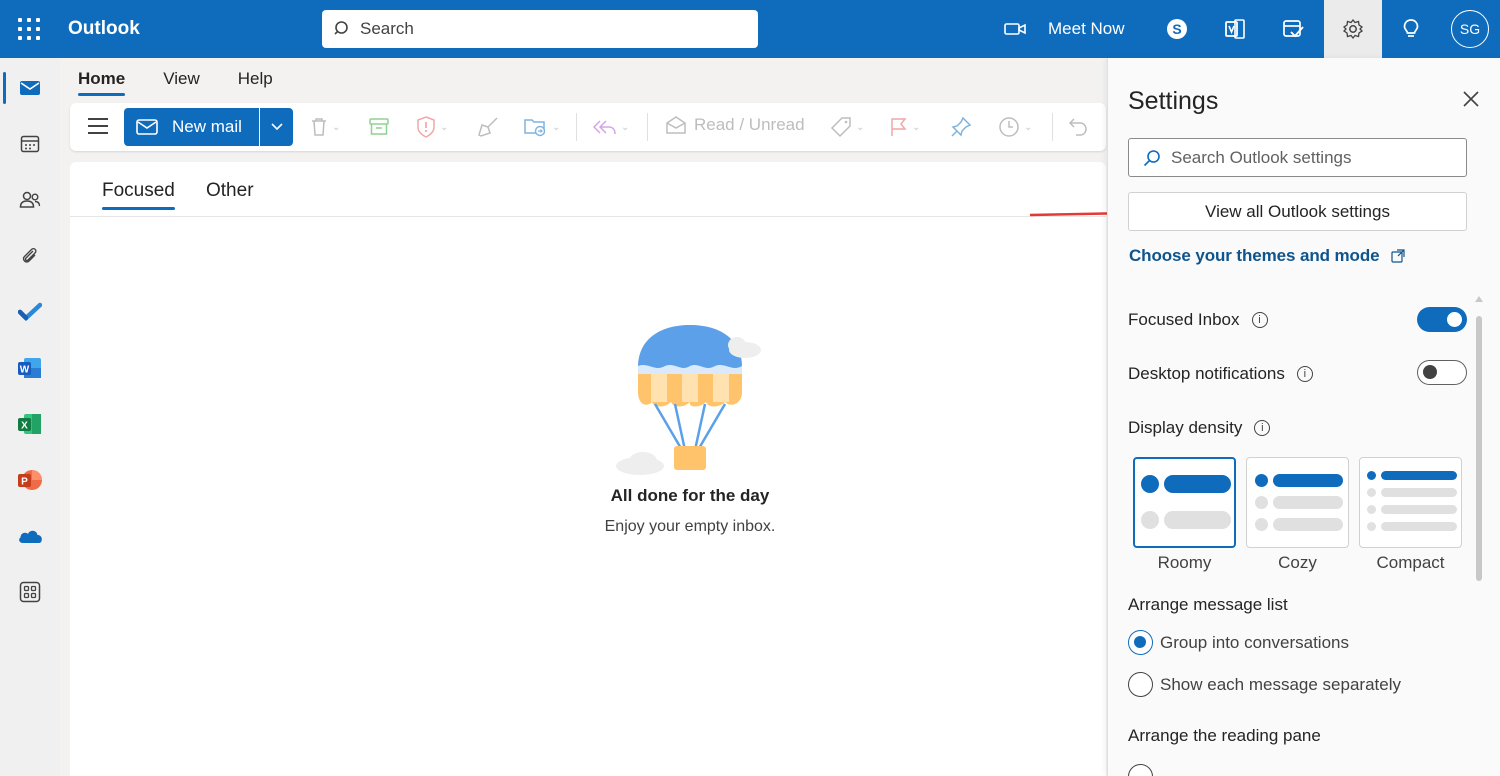 This screenshot has height=776, width=1500. What do you see at coordinates (1184, 502) in the screenshot?
I see `density-roomy-option` at bounding box center [1184, 502].